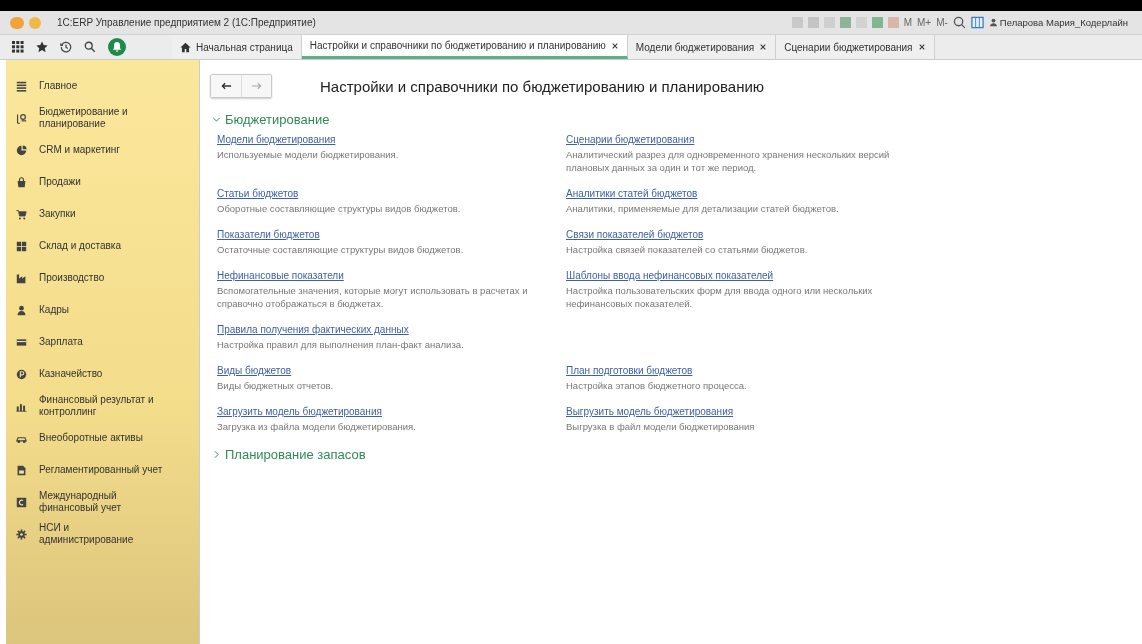 This screenshot has height=644, width=1142. What do you see at coordinates (216, 454) in the screenshot?
I see `chevron-right-icon` at bounding box center [216, 454].